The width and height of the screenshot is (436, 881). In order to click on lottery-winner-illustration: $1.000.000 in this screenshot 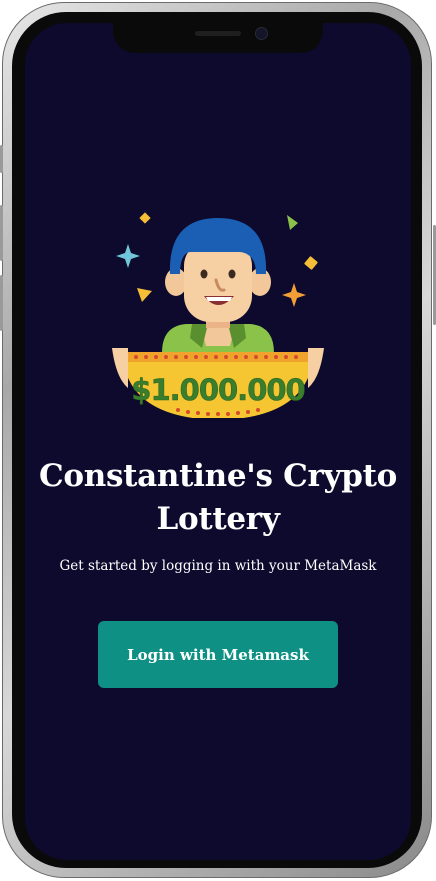, I will do `click(218, 315)`.